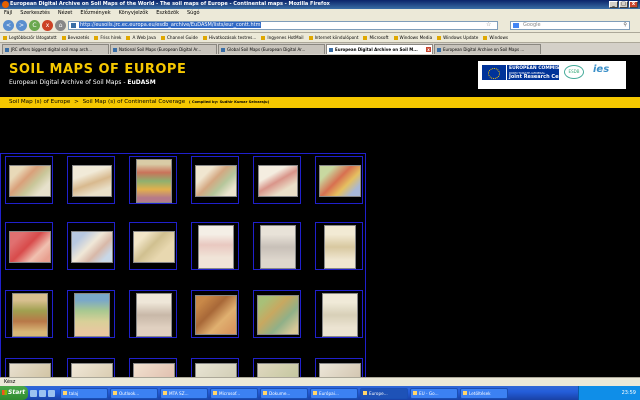 The image size is (640, 400). Describe the element at coordinates (60, 25) in the screenshot. I see `home-icon: ⌂` at that location.